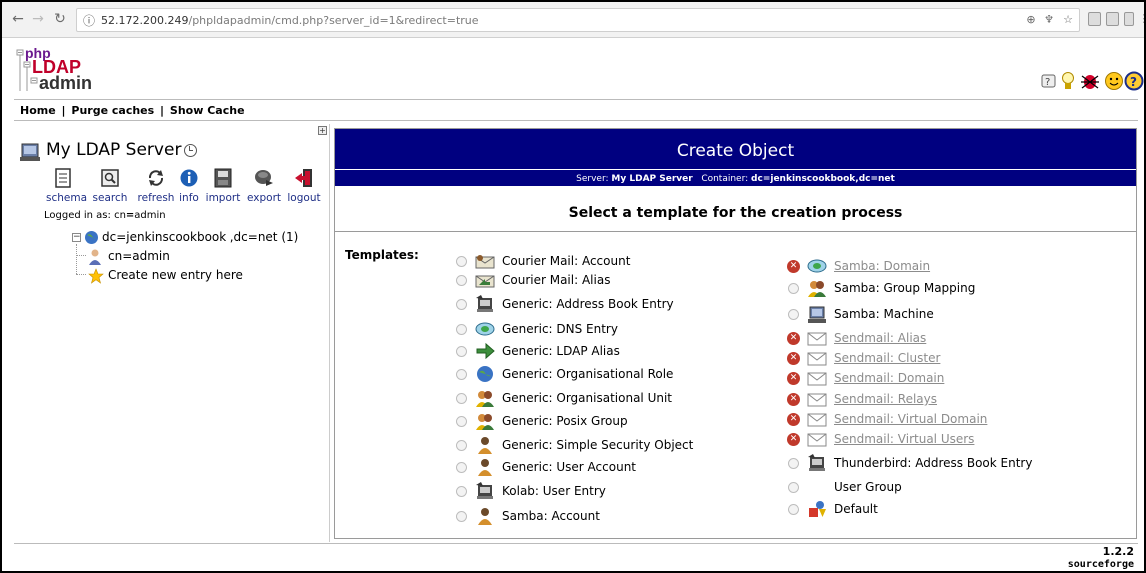 The image size is (1146, 573). I want to click on template-label: Sendmail: Virtual Users, so click(904, 439).